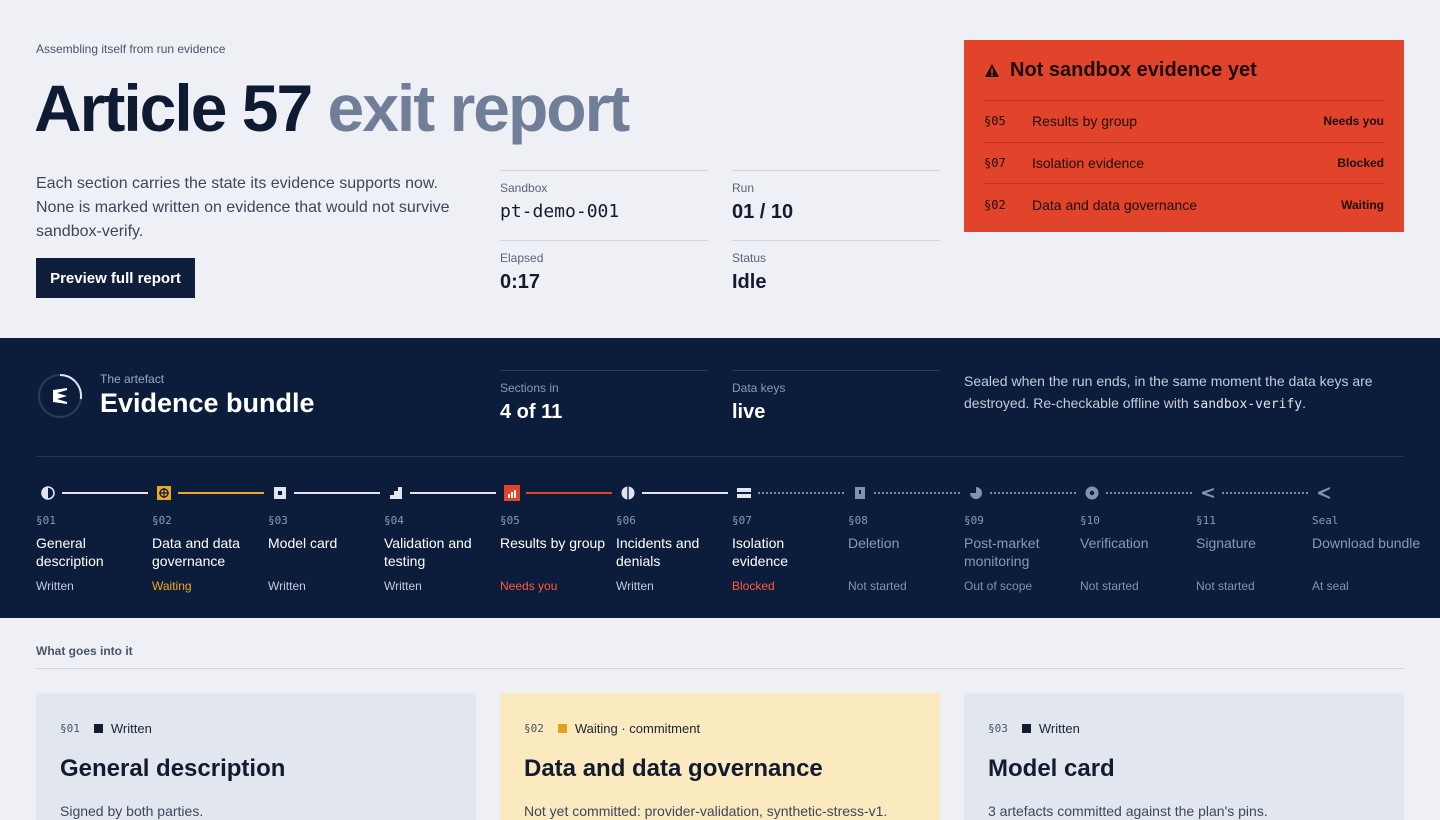 This screenshot has height=820, width=1440. Describe the element at coordinates (1184, 122) in the screenshot. I see `alert-row: §05 Results by group Needs you` at that location.